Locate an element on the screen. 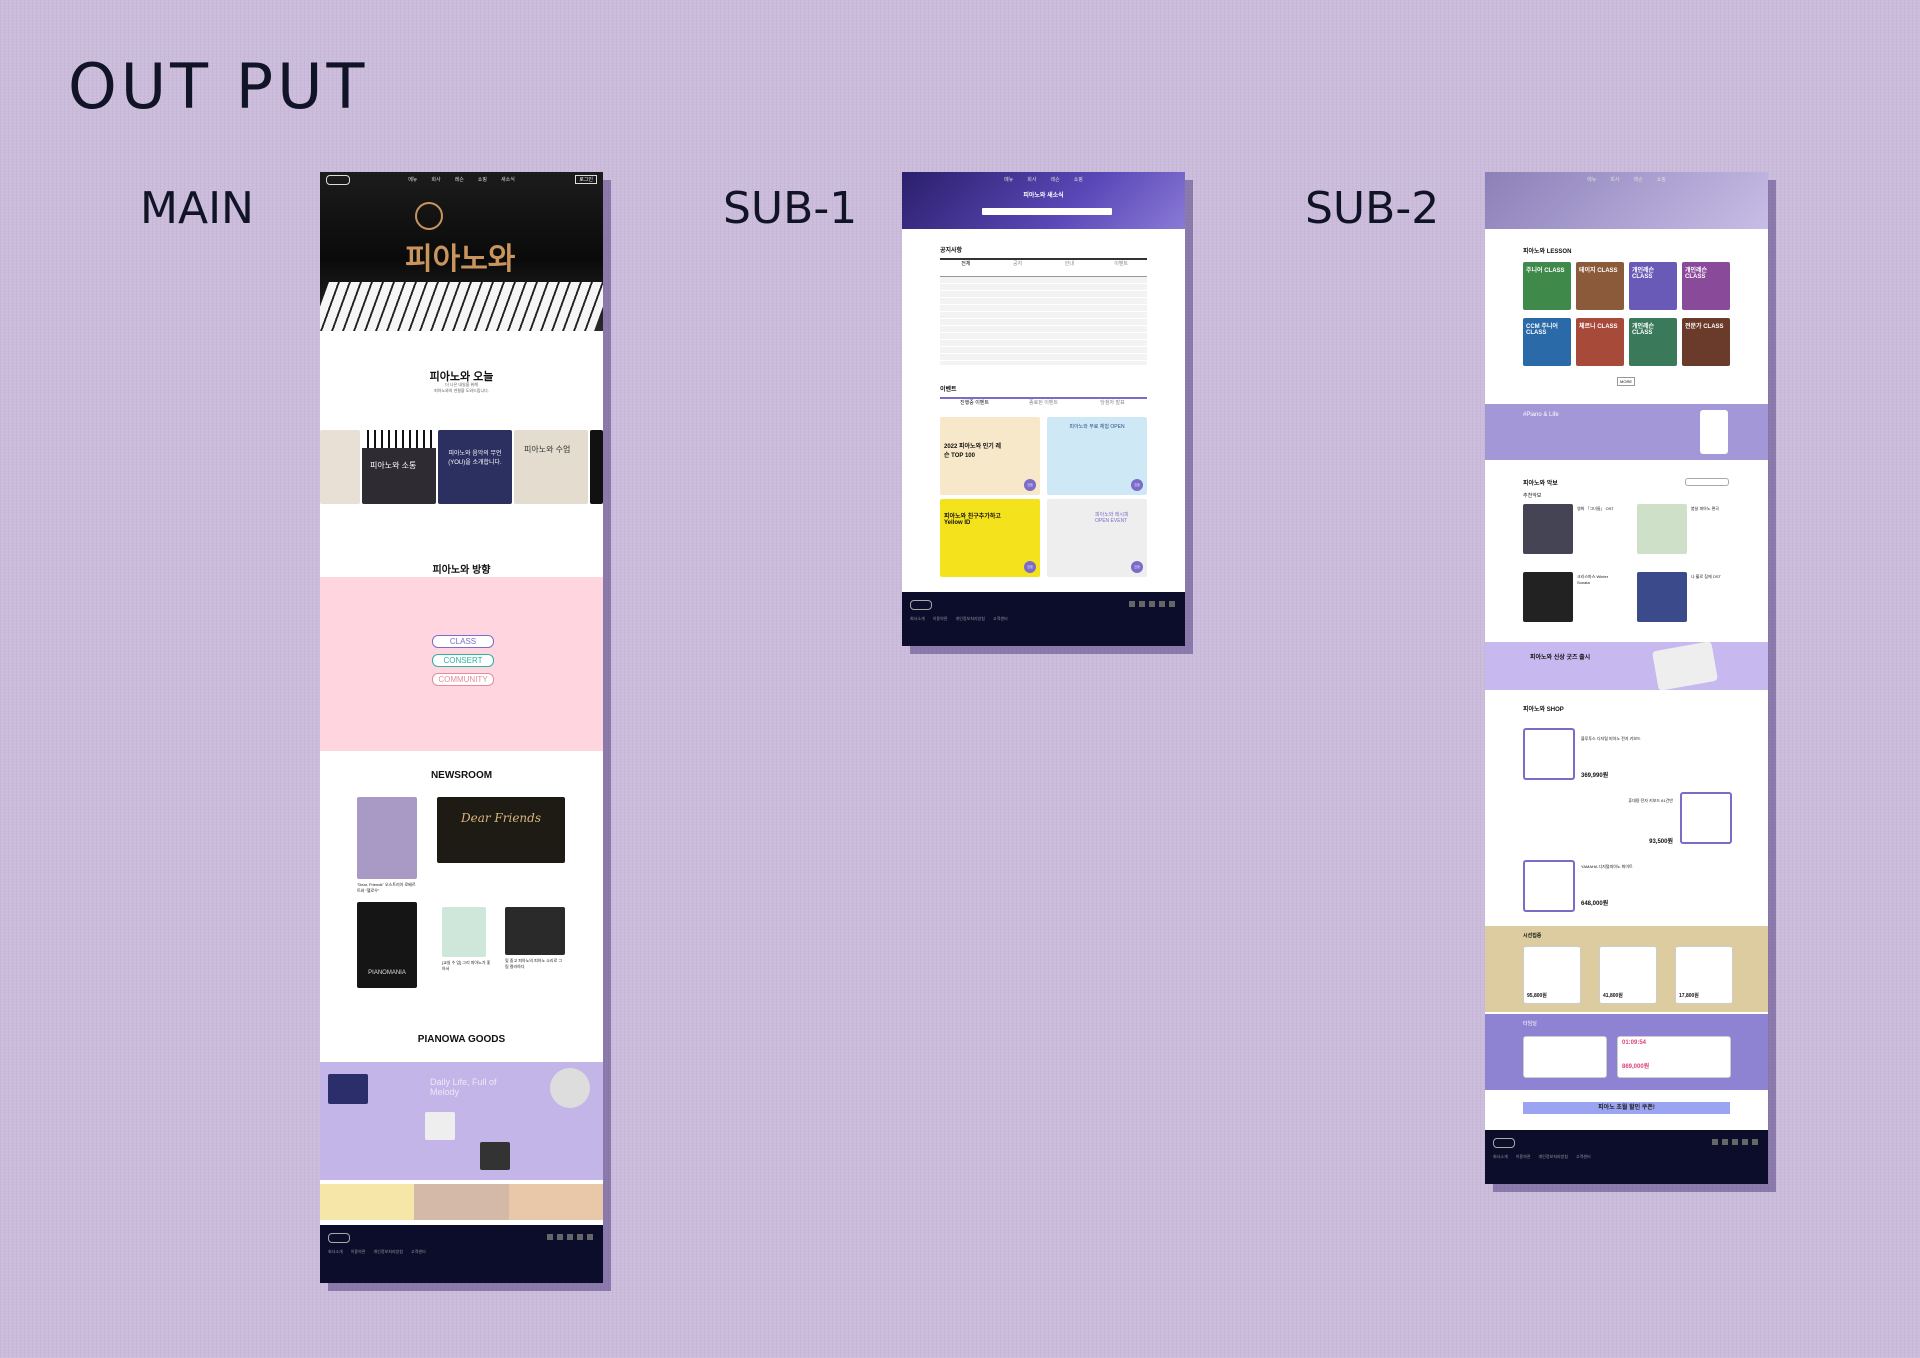 This screenshot has height=1358, width=1920. recommend-price: 17,800원 is located at coordinates (1689, 996).